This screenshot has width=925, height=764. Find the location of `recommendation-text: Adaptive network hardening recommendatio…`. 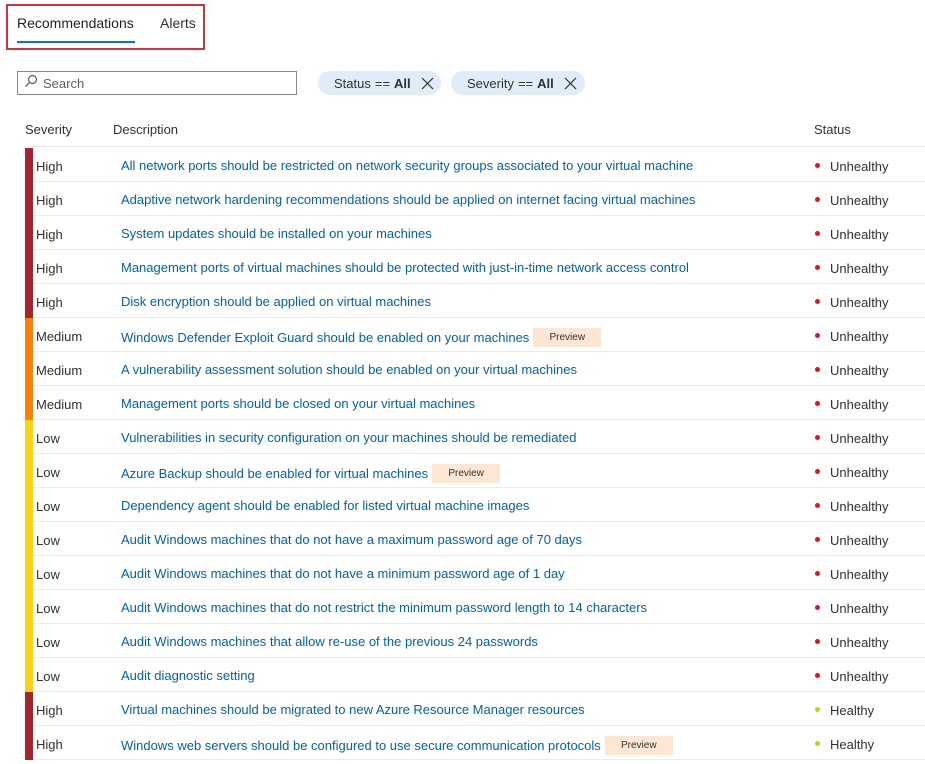

recommendation-text: Adaptive network hardening recommendatio… is located at coordinates (408, 199).